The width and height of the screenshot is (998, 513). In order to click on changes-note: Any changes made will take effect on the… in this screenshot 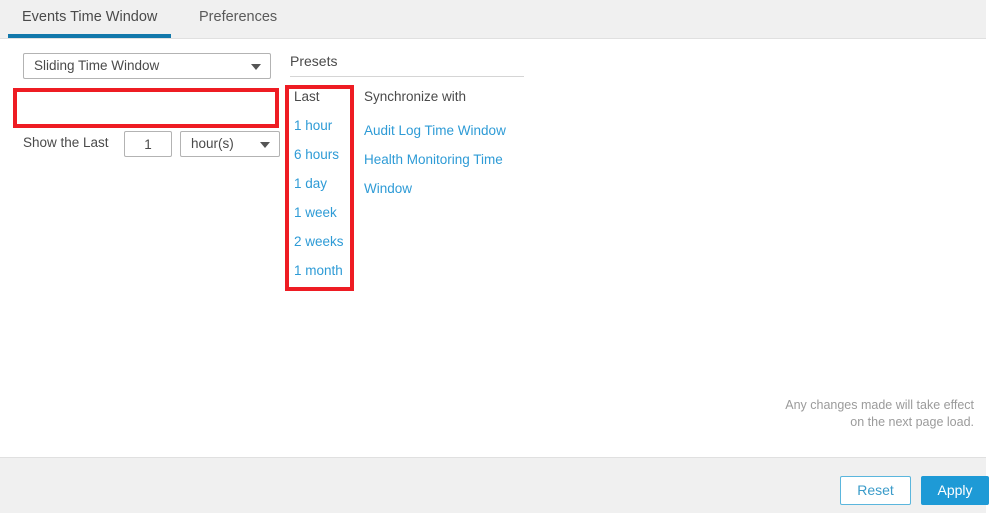, I will do `click(824, 414)`.